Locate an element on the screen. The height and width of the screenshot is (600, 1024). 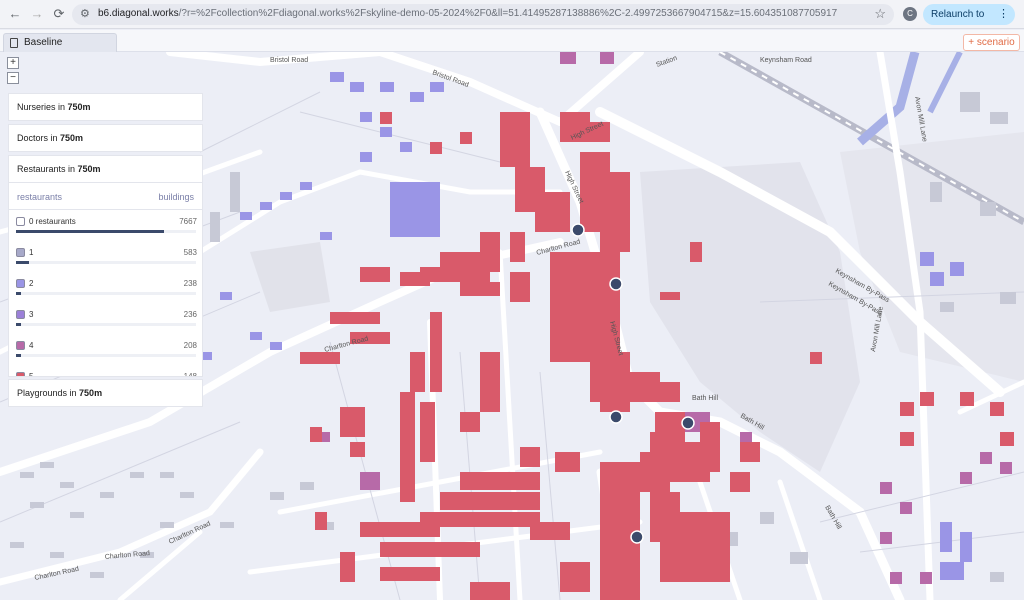
site-settings-icon: ⚙ is located at coordinates (85, 13).